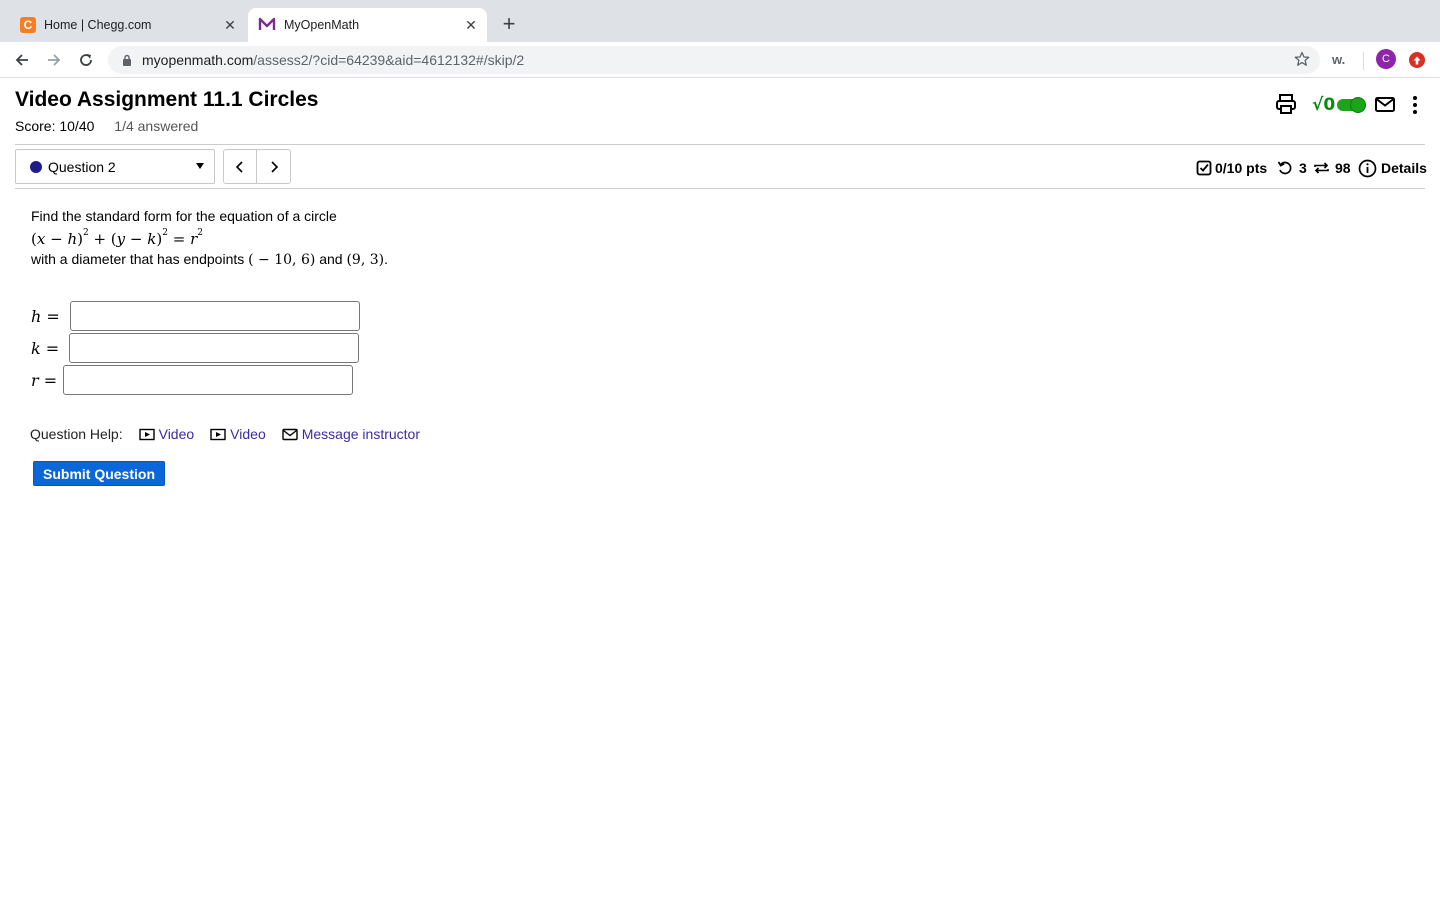 The image size is (1440, 900). I want to click on sqrt-icon: √0, so click(1324, 105).